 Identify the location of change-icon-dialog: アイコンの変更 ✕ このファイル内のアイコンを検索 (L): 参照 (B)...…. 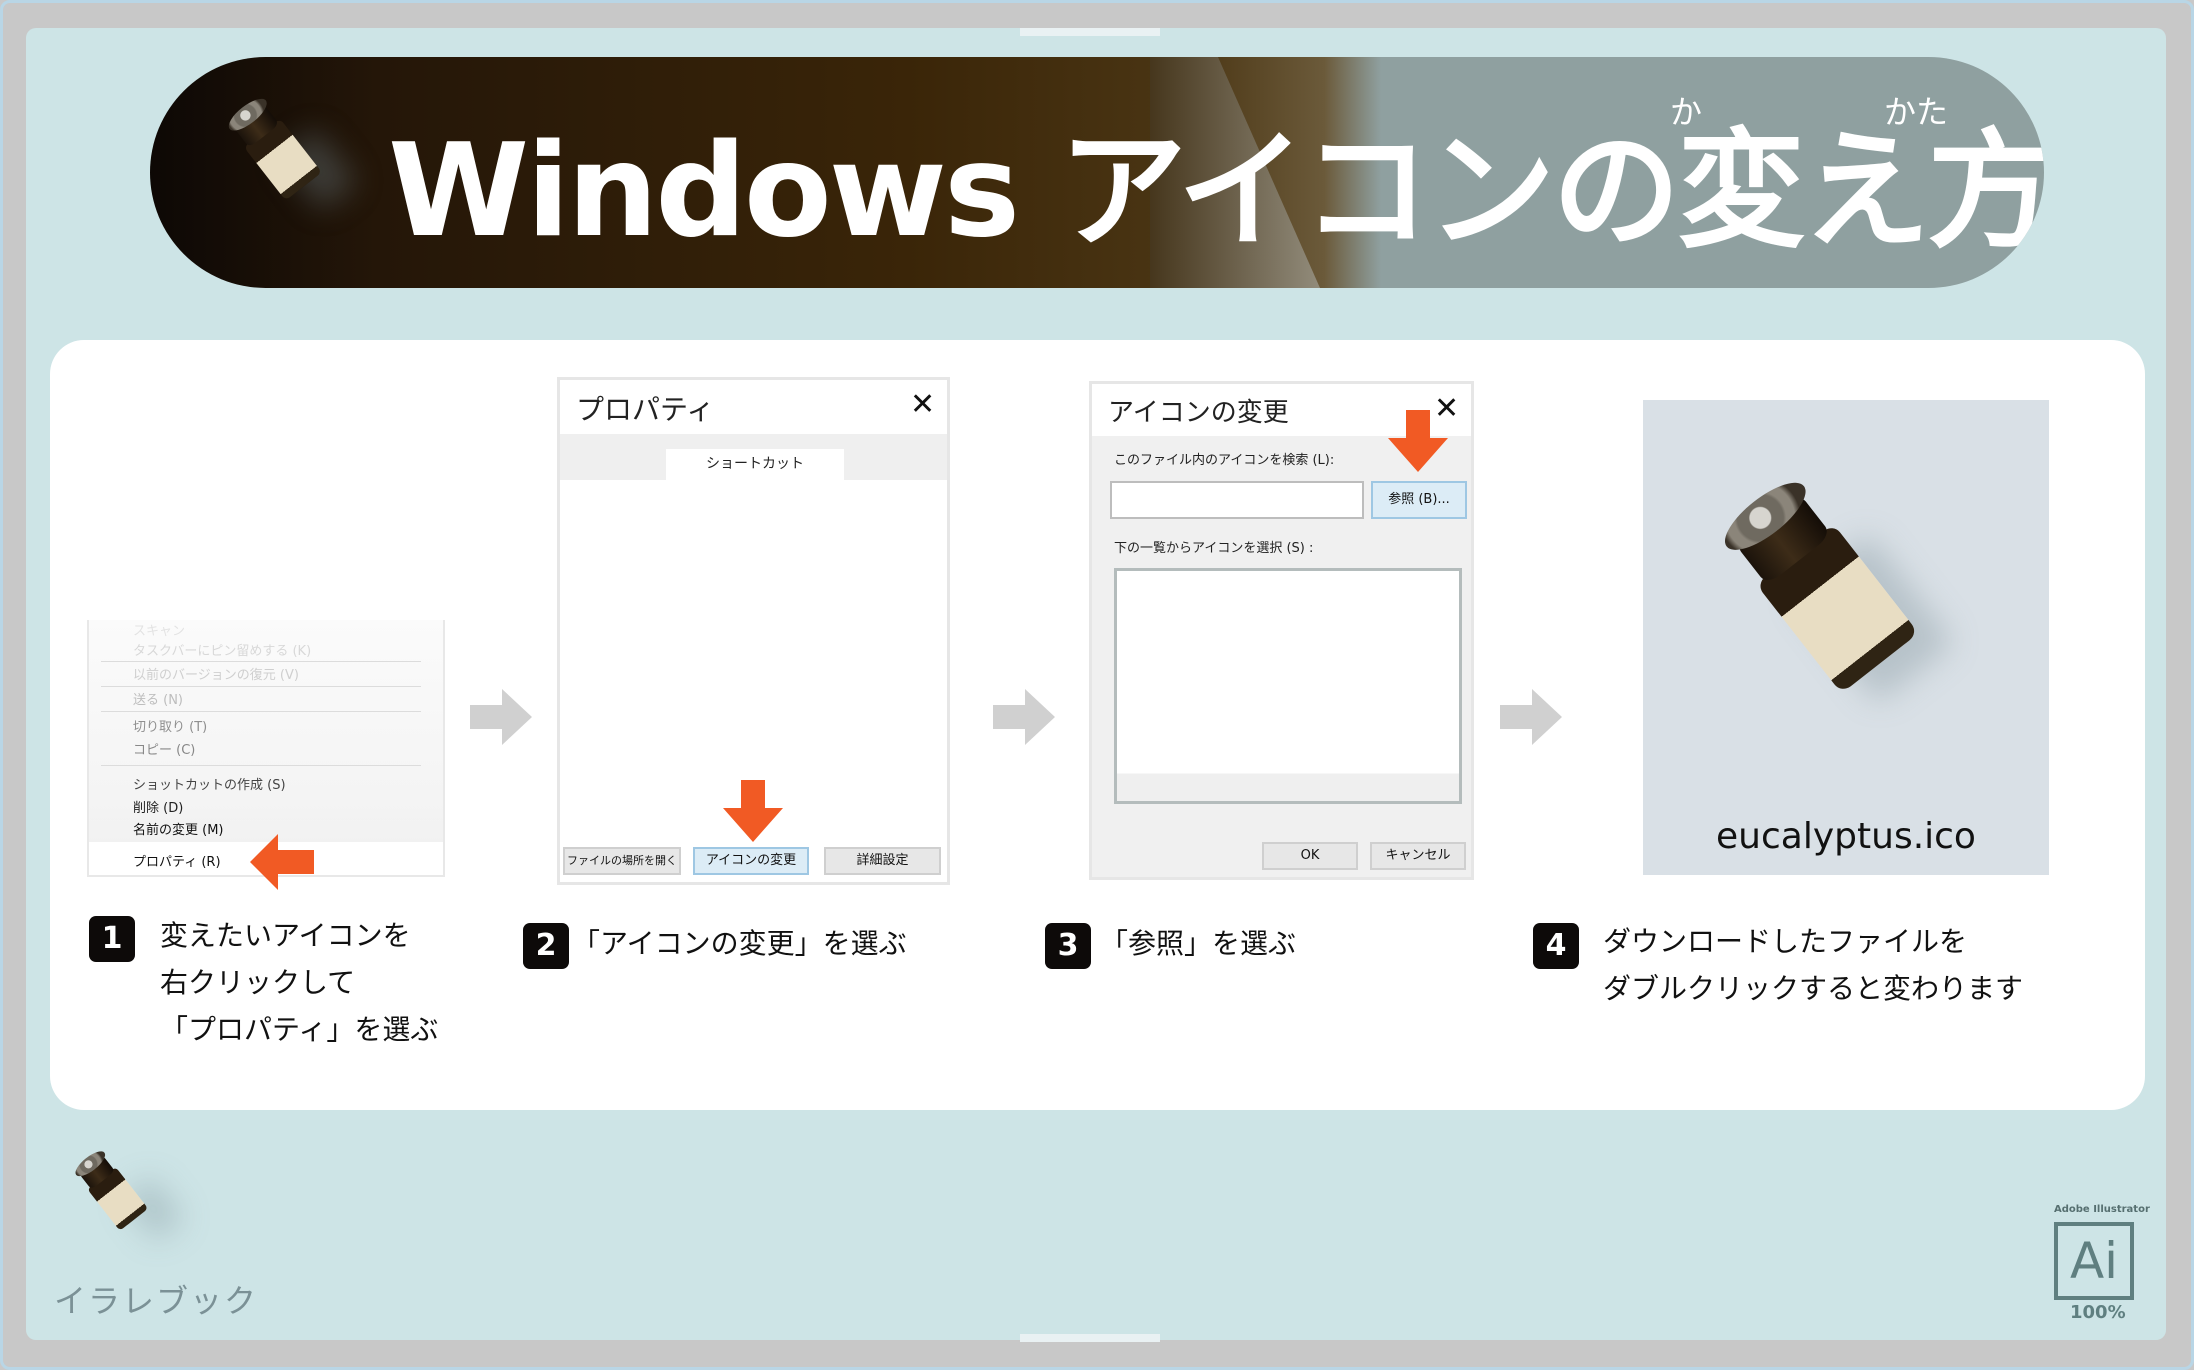
(1281, 630).